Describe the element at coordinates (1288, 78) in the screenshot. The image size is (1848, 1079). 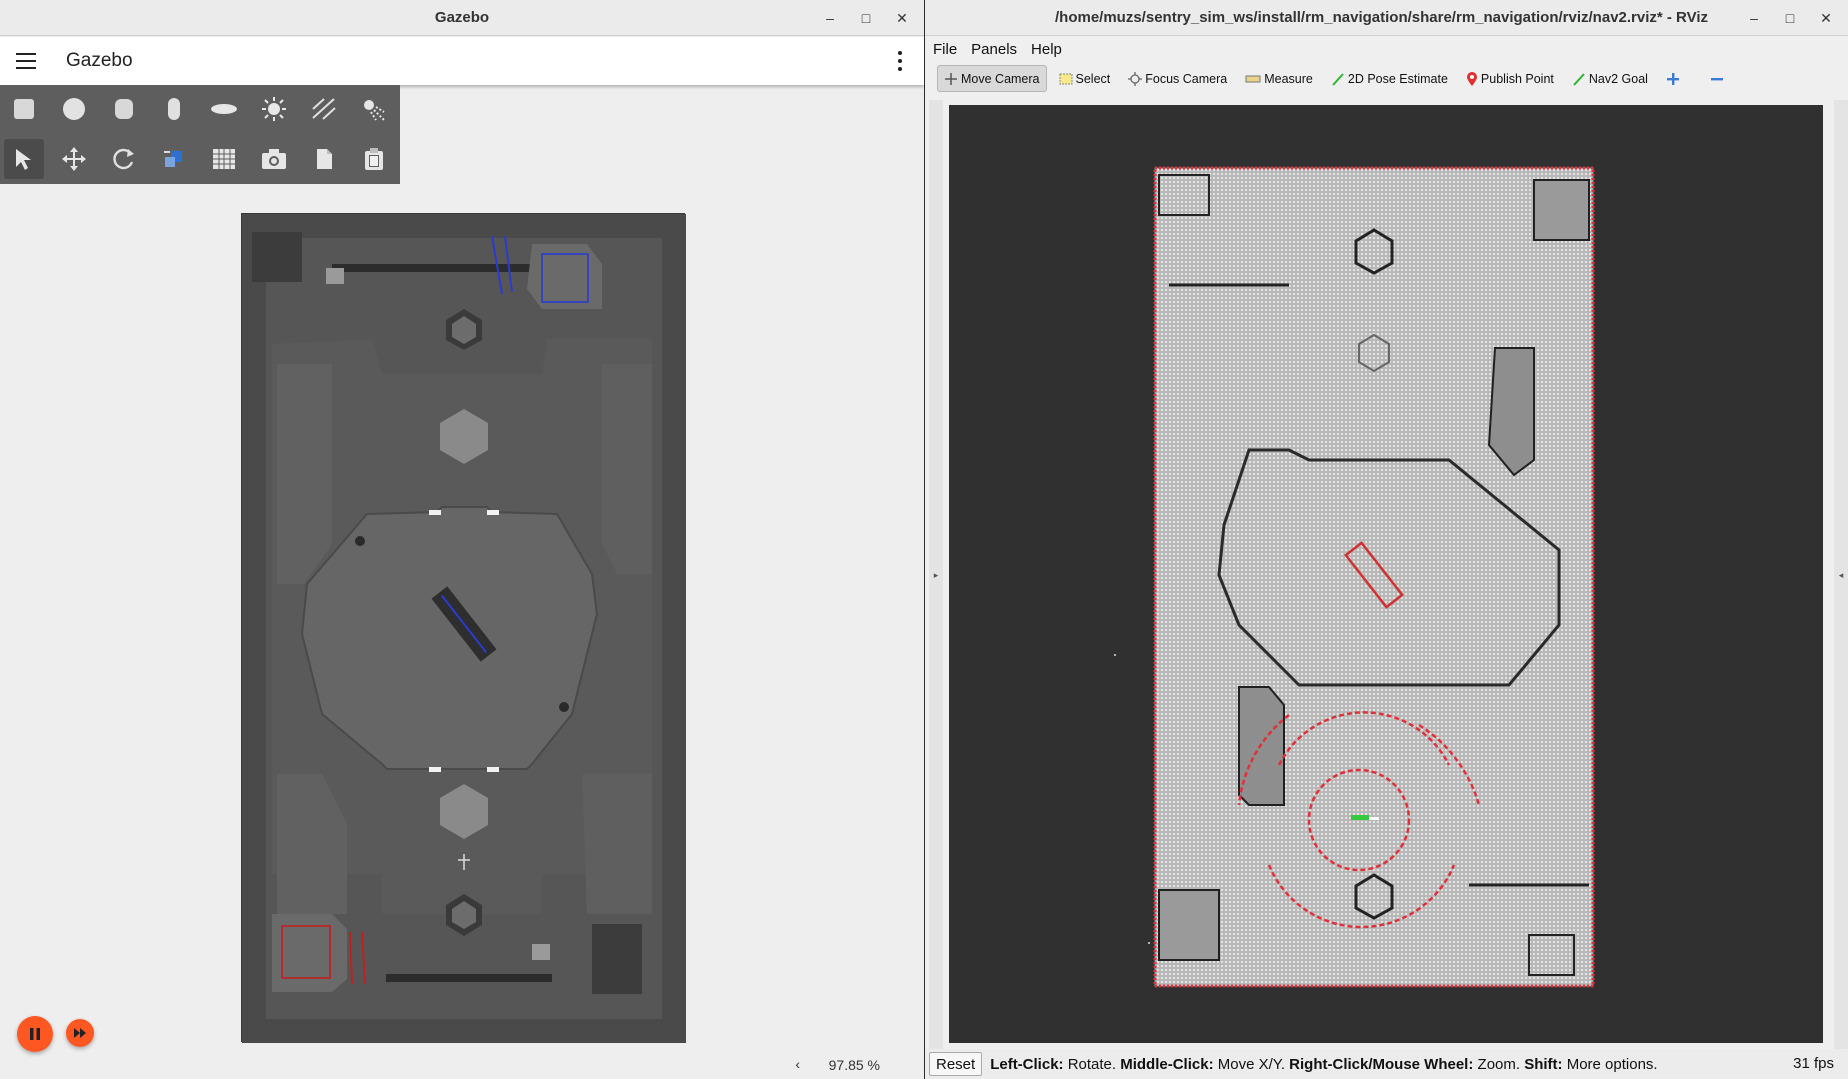
I see `tool-label: Measure` at that location.